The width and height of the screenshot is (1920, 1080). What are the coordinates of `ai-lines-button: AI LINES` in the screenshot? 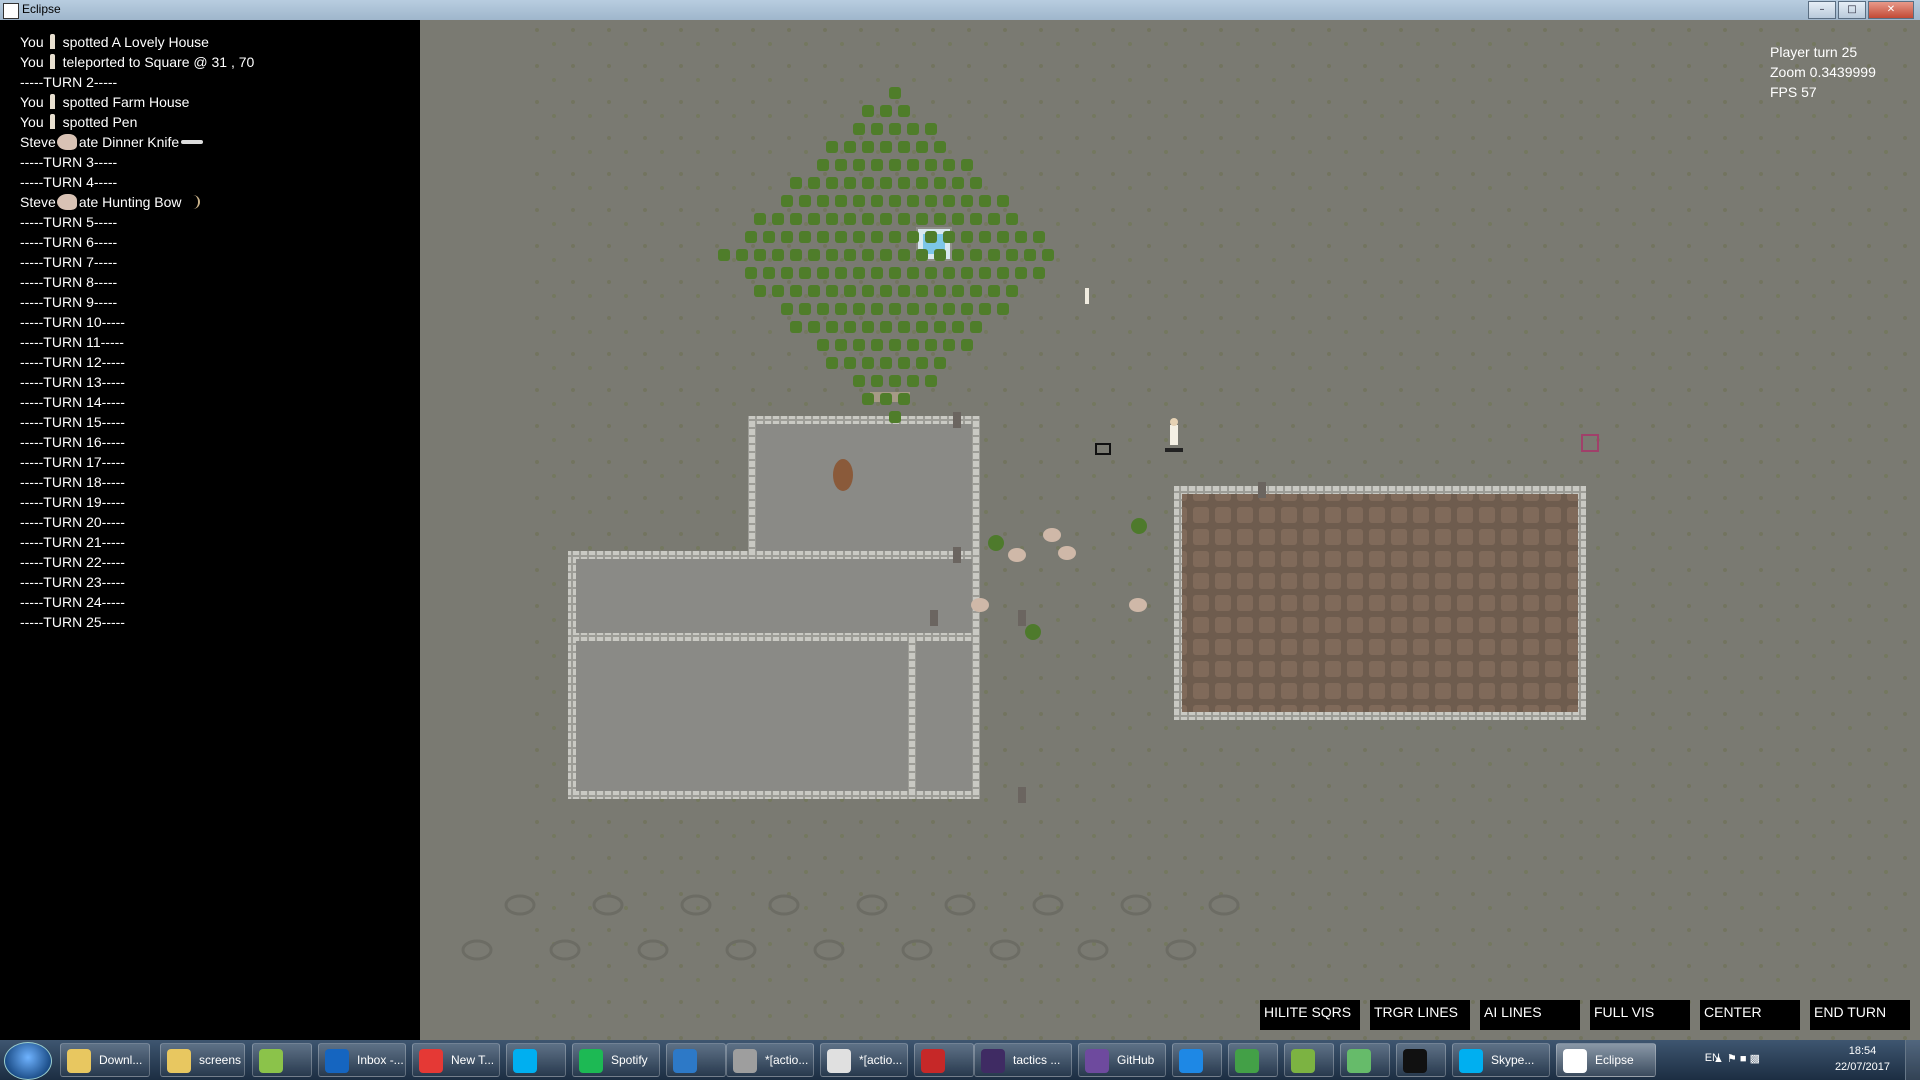 It's located at (1530, 1015).